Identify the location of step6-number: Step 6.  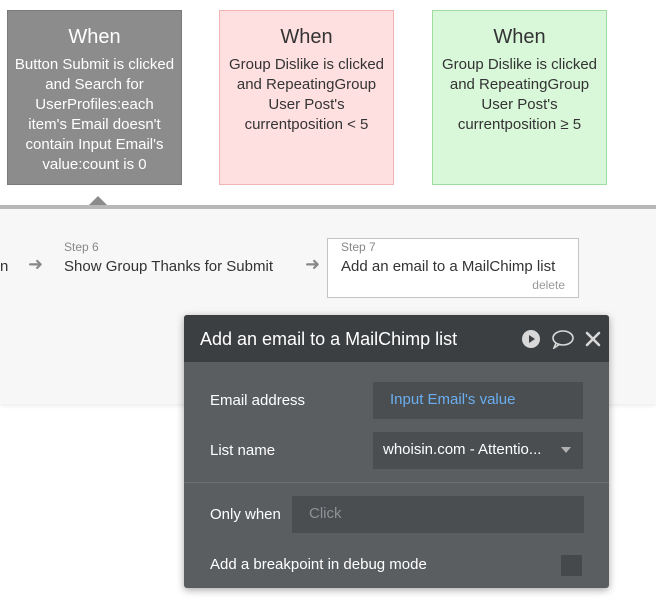
(81, 247).